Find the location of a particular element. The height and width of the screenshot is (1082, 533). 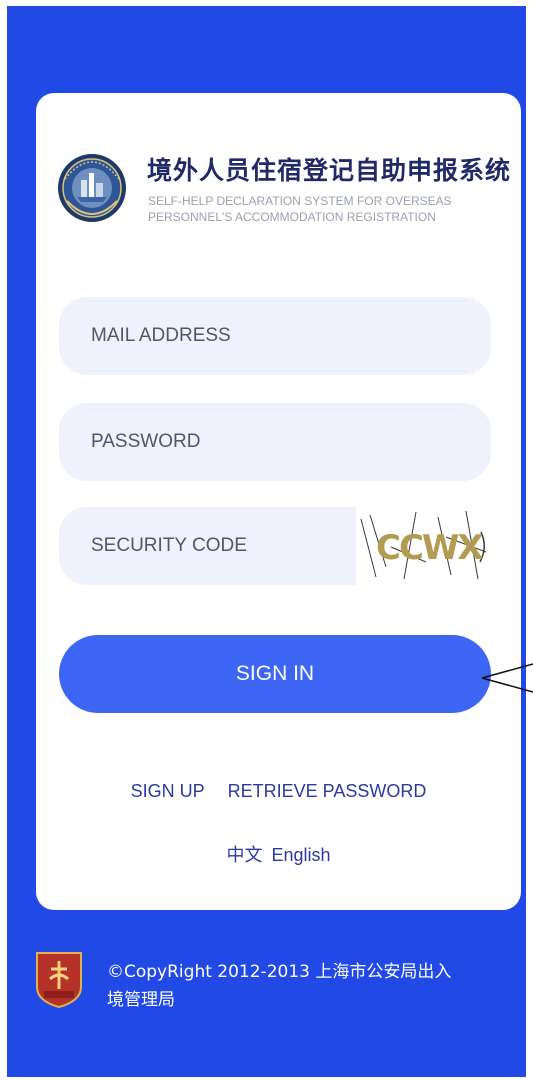

retrieve-password-link: RETRIEVE PASSWORD is located at coordinates (327, 791).